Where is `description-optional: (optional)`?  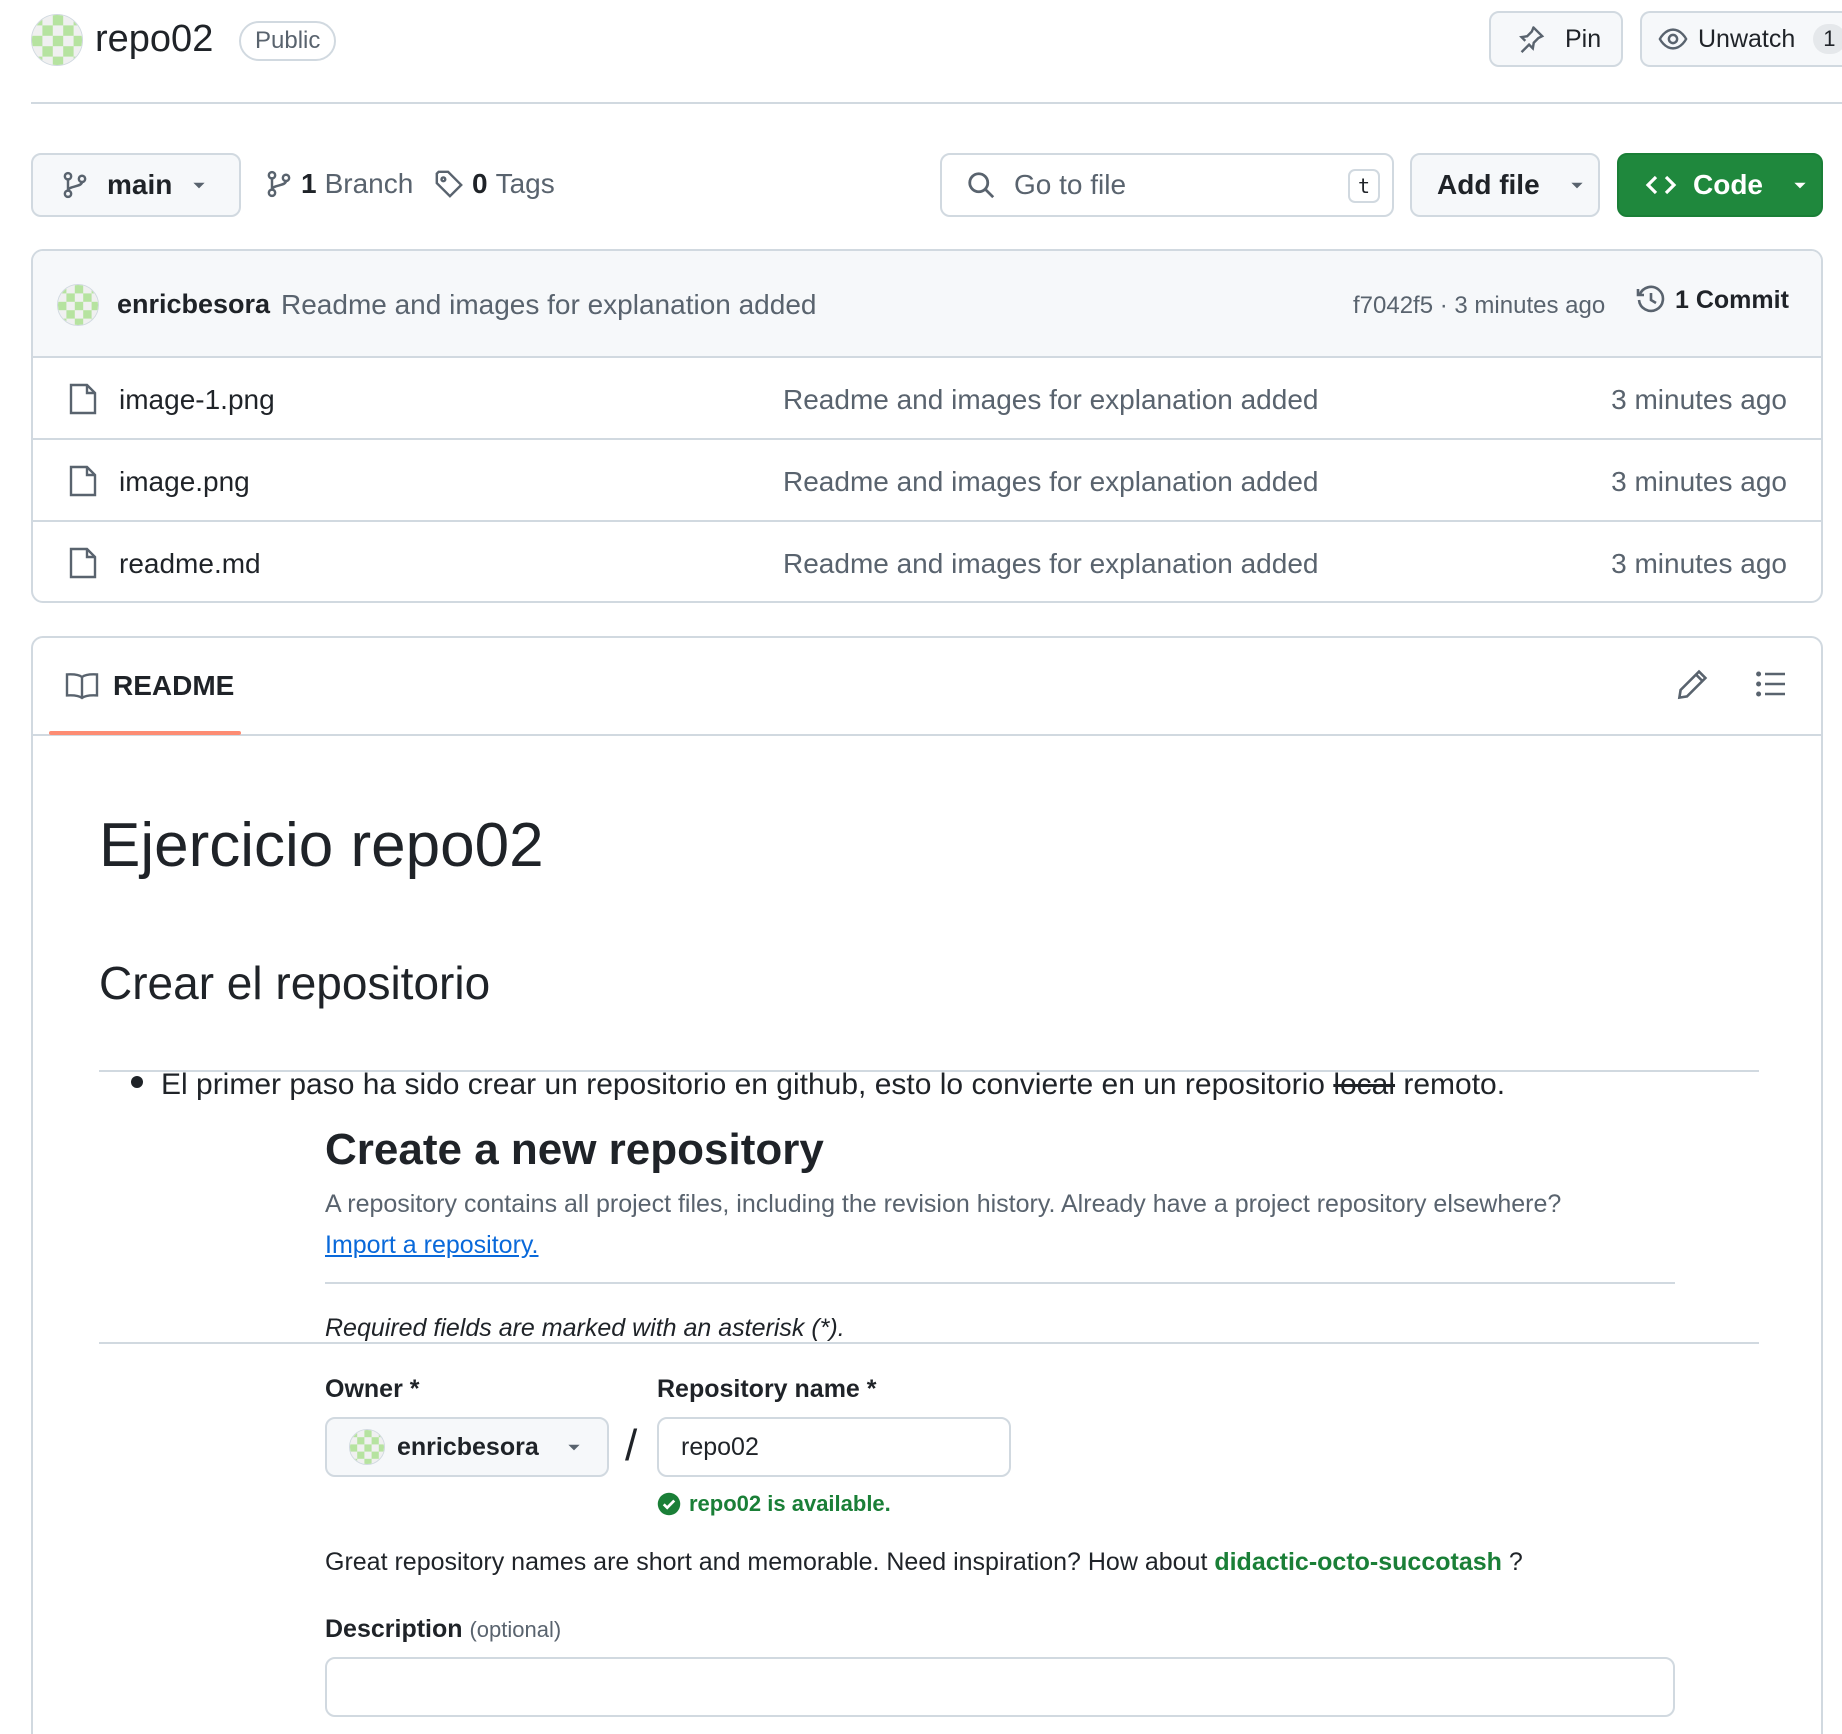 description-optional: (optional) is located at coordinates (515, 1629).